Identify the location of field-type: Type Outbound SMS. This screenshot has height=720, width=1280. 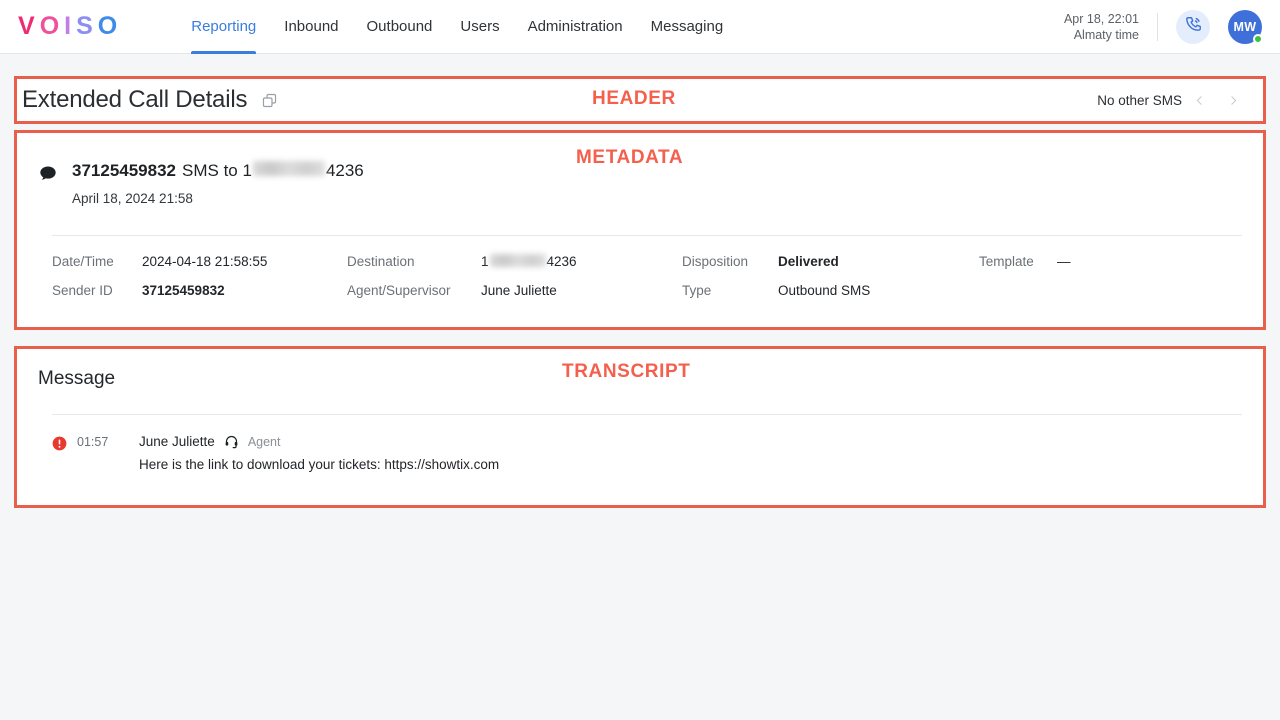
(830, 290).